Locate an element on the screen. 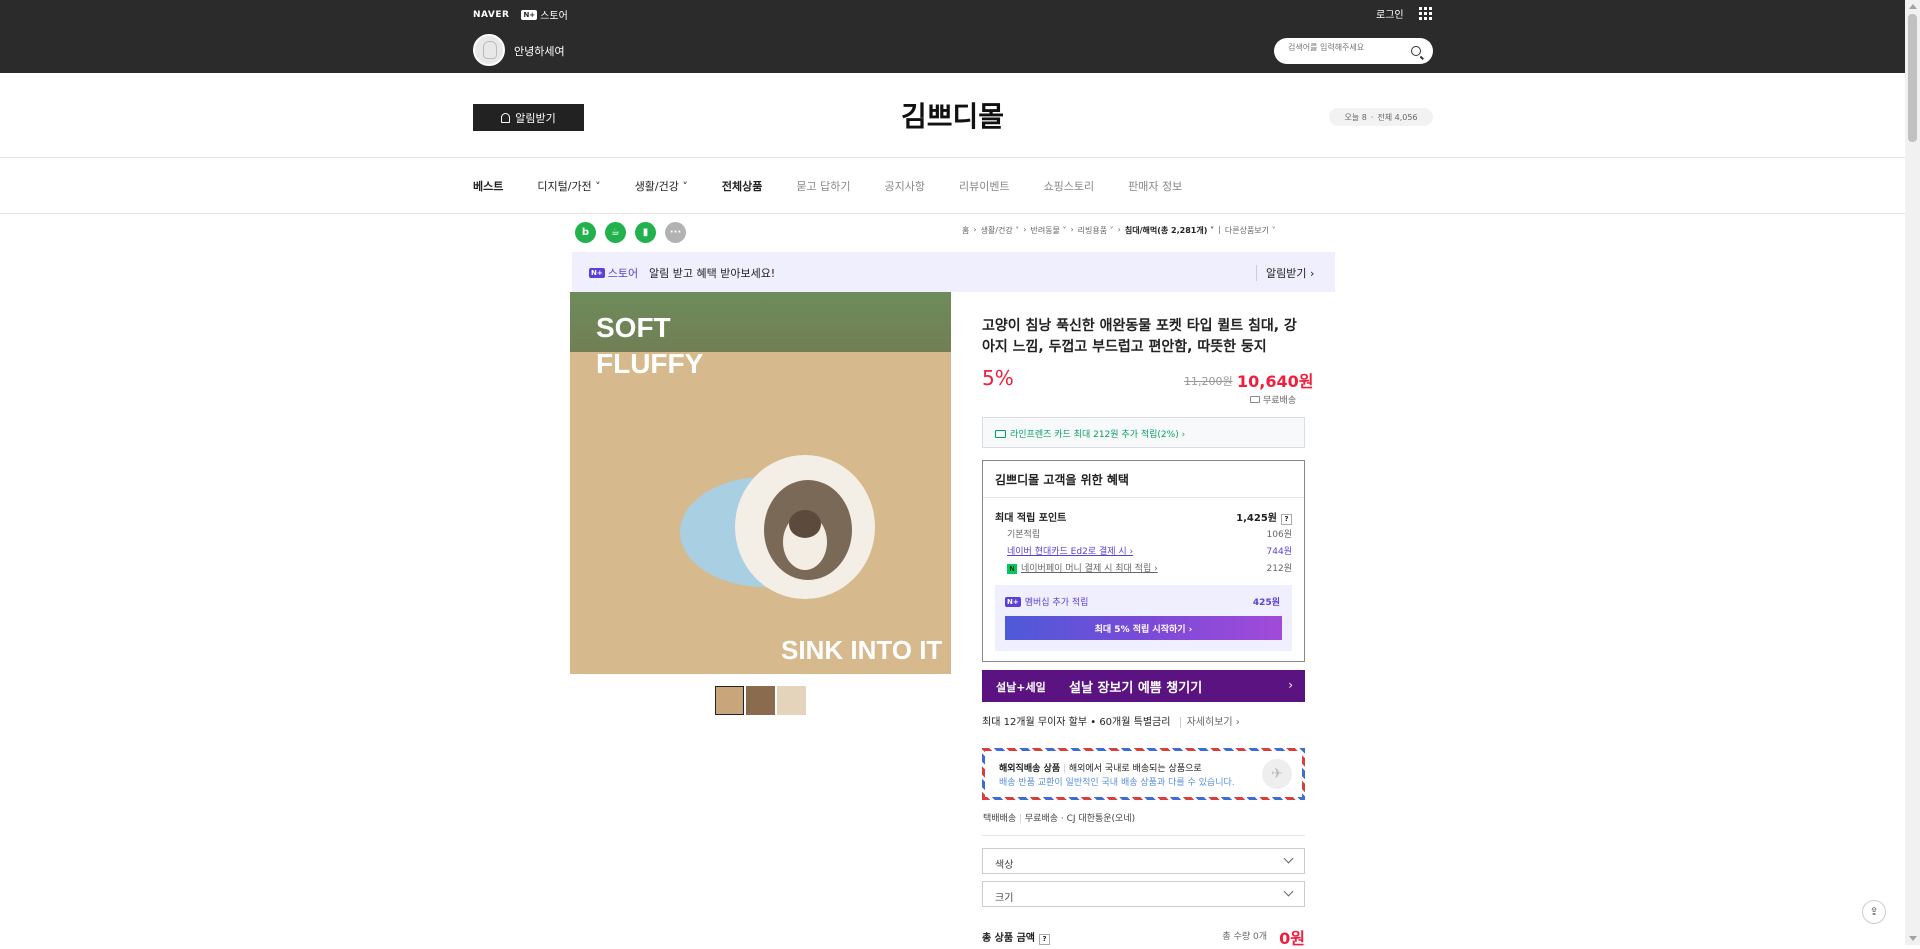 This screenshot has width=1920, height=949. top-bar: NAVER N+ 스토어 로그인 안녕하세여 is located at coordinates (952, 36).